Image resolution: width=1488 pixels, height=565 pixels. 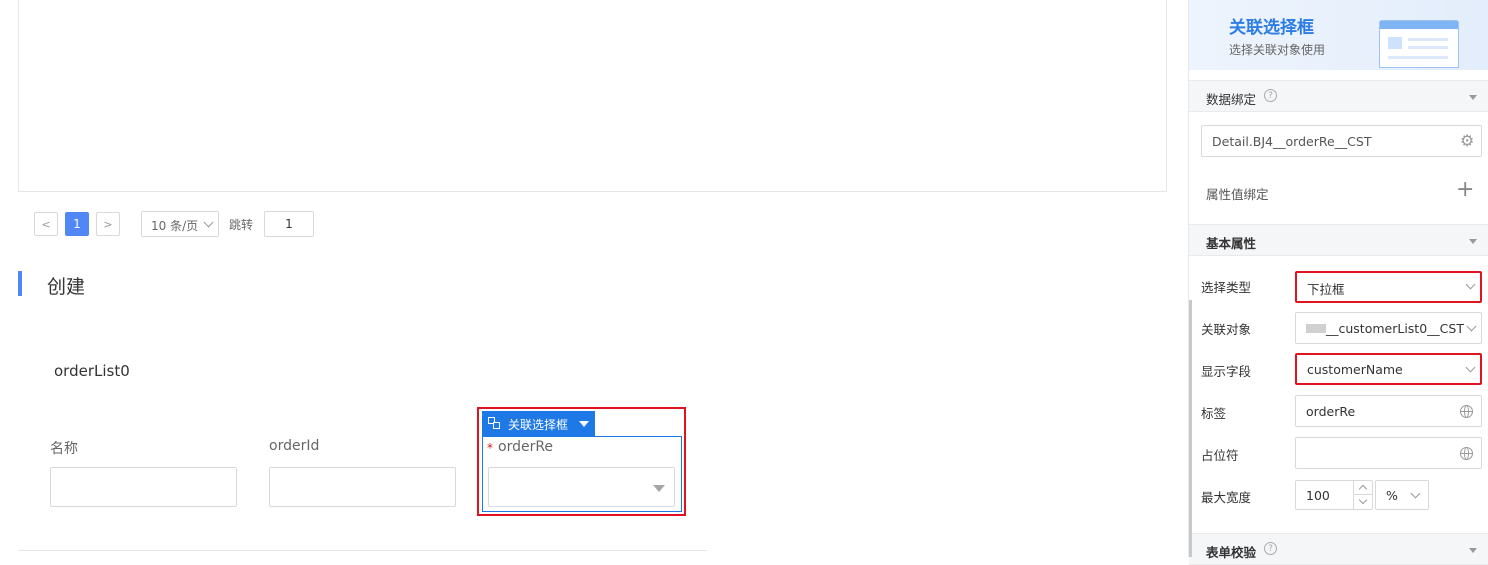 What do you see at coordinates (496, 425) in the screenshot?
I see `widget-icon-part` at bounding box center [496, 425].